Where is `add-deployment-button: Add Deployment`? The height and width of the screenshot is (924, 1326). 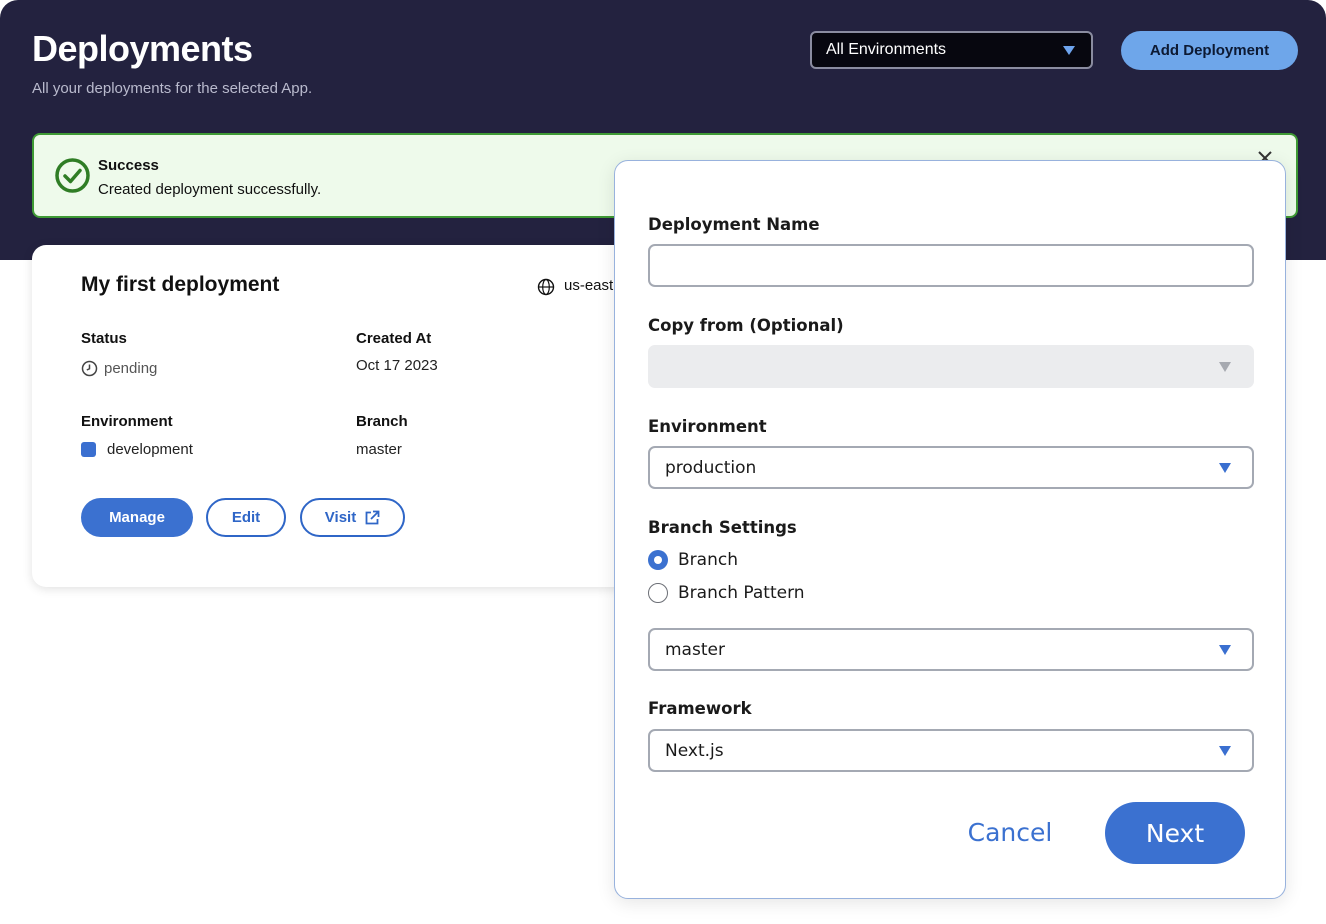 add-deployment-button: Add Deployment is located at coordinates (1209, 50).